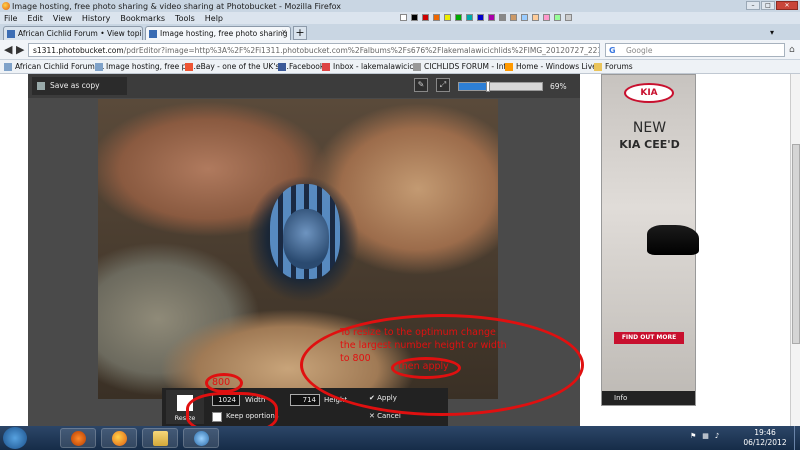  Describe the element at coordinates (221, 382) in the screenshot. I see `annotation-800-text: 800` at that location.